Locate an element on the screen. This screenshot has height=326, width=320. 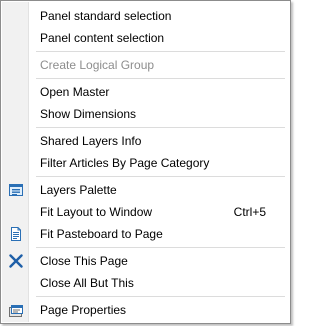
menu-item-label: Fit Layout to Window is located at coordinates (96, 212).